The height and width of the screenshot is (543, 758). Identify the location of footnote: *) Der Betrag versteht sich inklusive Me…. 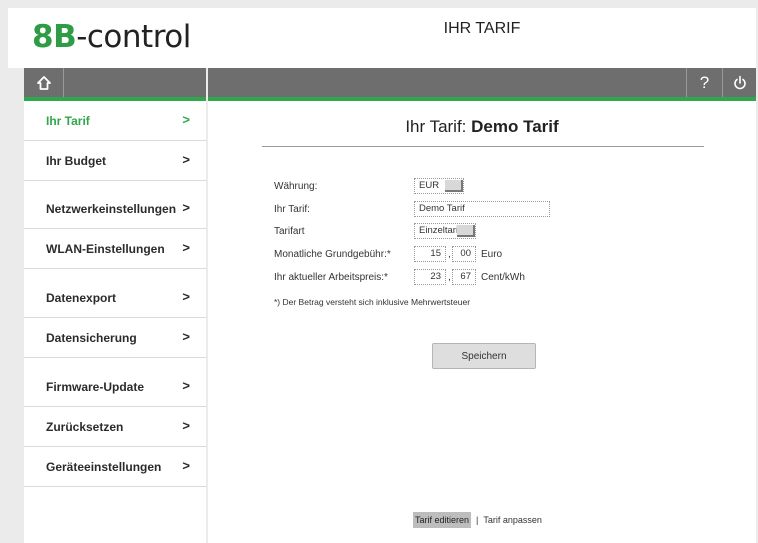
(372, 302).